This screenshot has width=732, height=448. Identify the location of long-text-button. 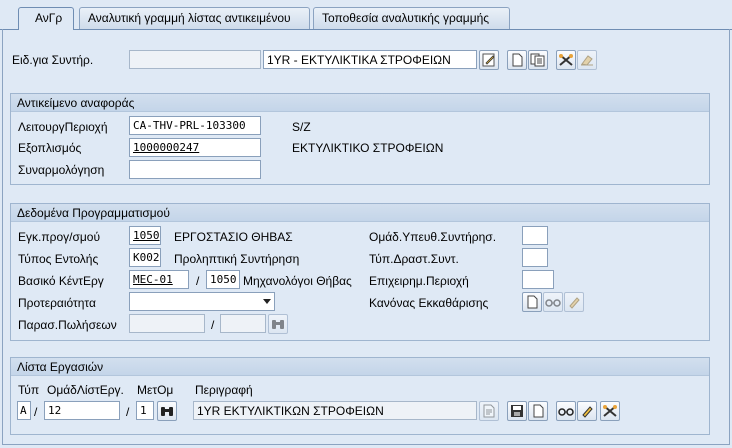
(489, 411).